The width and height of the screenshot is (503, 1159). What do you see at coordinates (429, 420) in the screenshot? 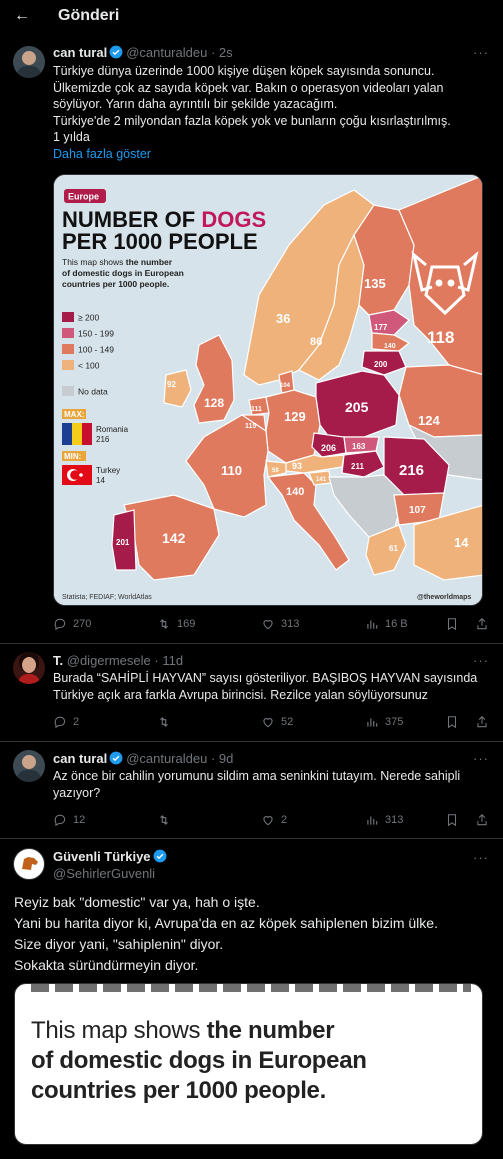
I see `label-belarus: 124` at bounding box center [429, 420].